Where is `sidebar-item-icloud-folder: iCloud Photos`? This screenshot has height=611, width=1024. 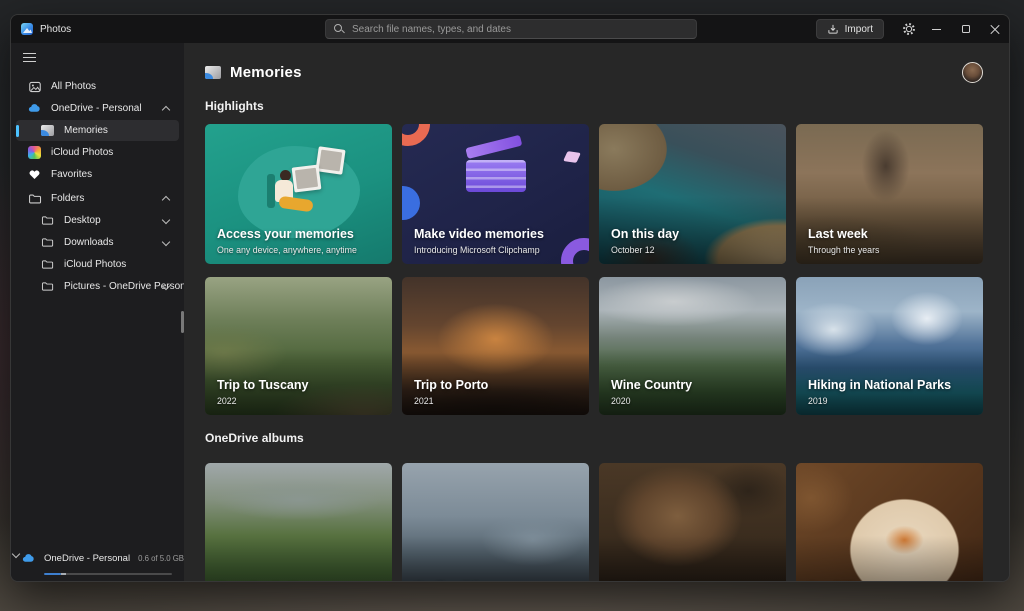 sidebar-item-icloud-folder: iCloud Photos is located at coordinates (97, 264).